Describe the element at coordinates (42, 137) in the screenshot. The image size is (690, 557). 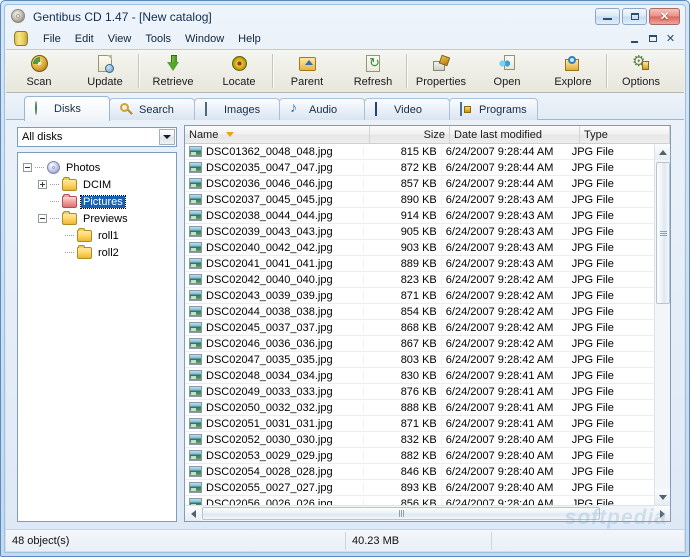
I see `disk-filter-value: All disks` at that location.